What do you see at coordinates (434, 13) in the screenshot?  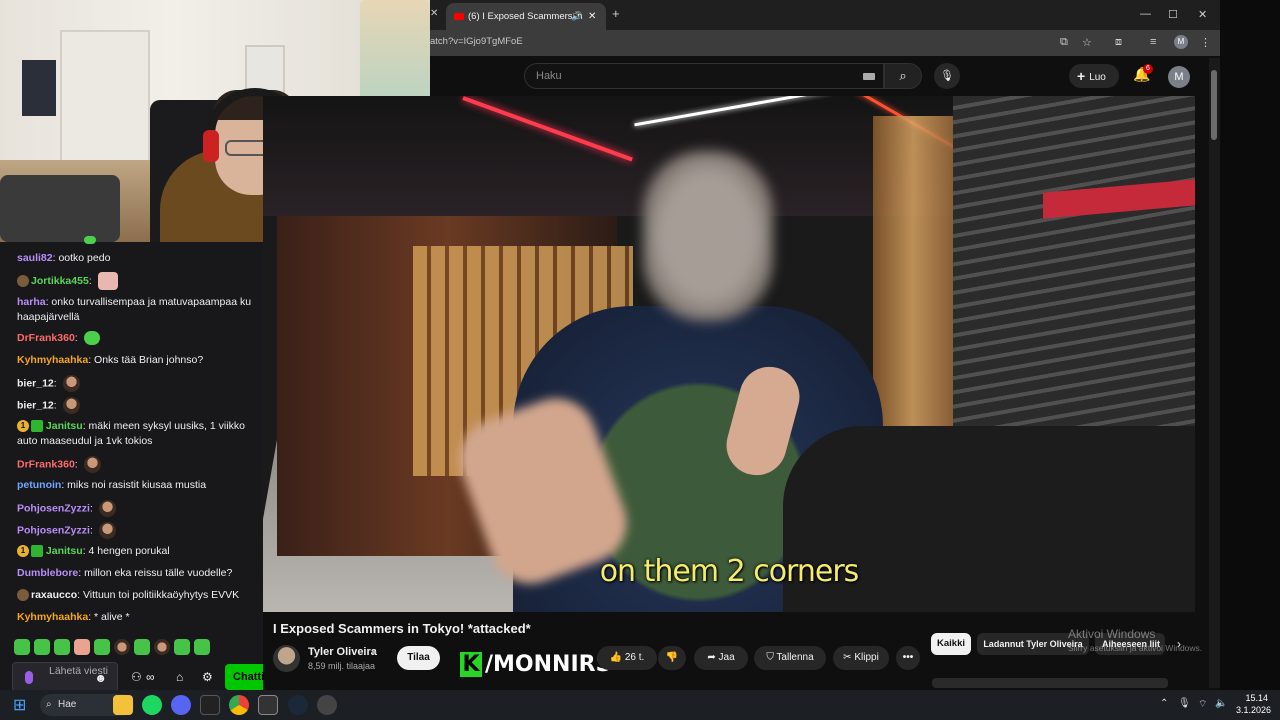 I see `prev-tab-close-icon: ✕` at bounding box center [434, 13].